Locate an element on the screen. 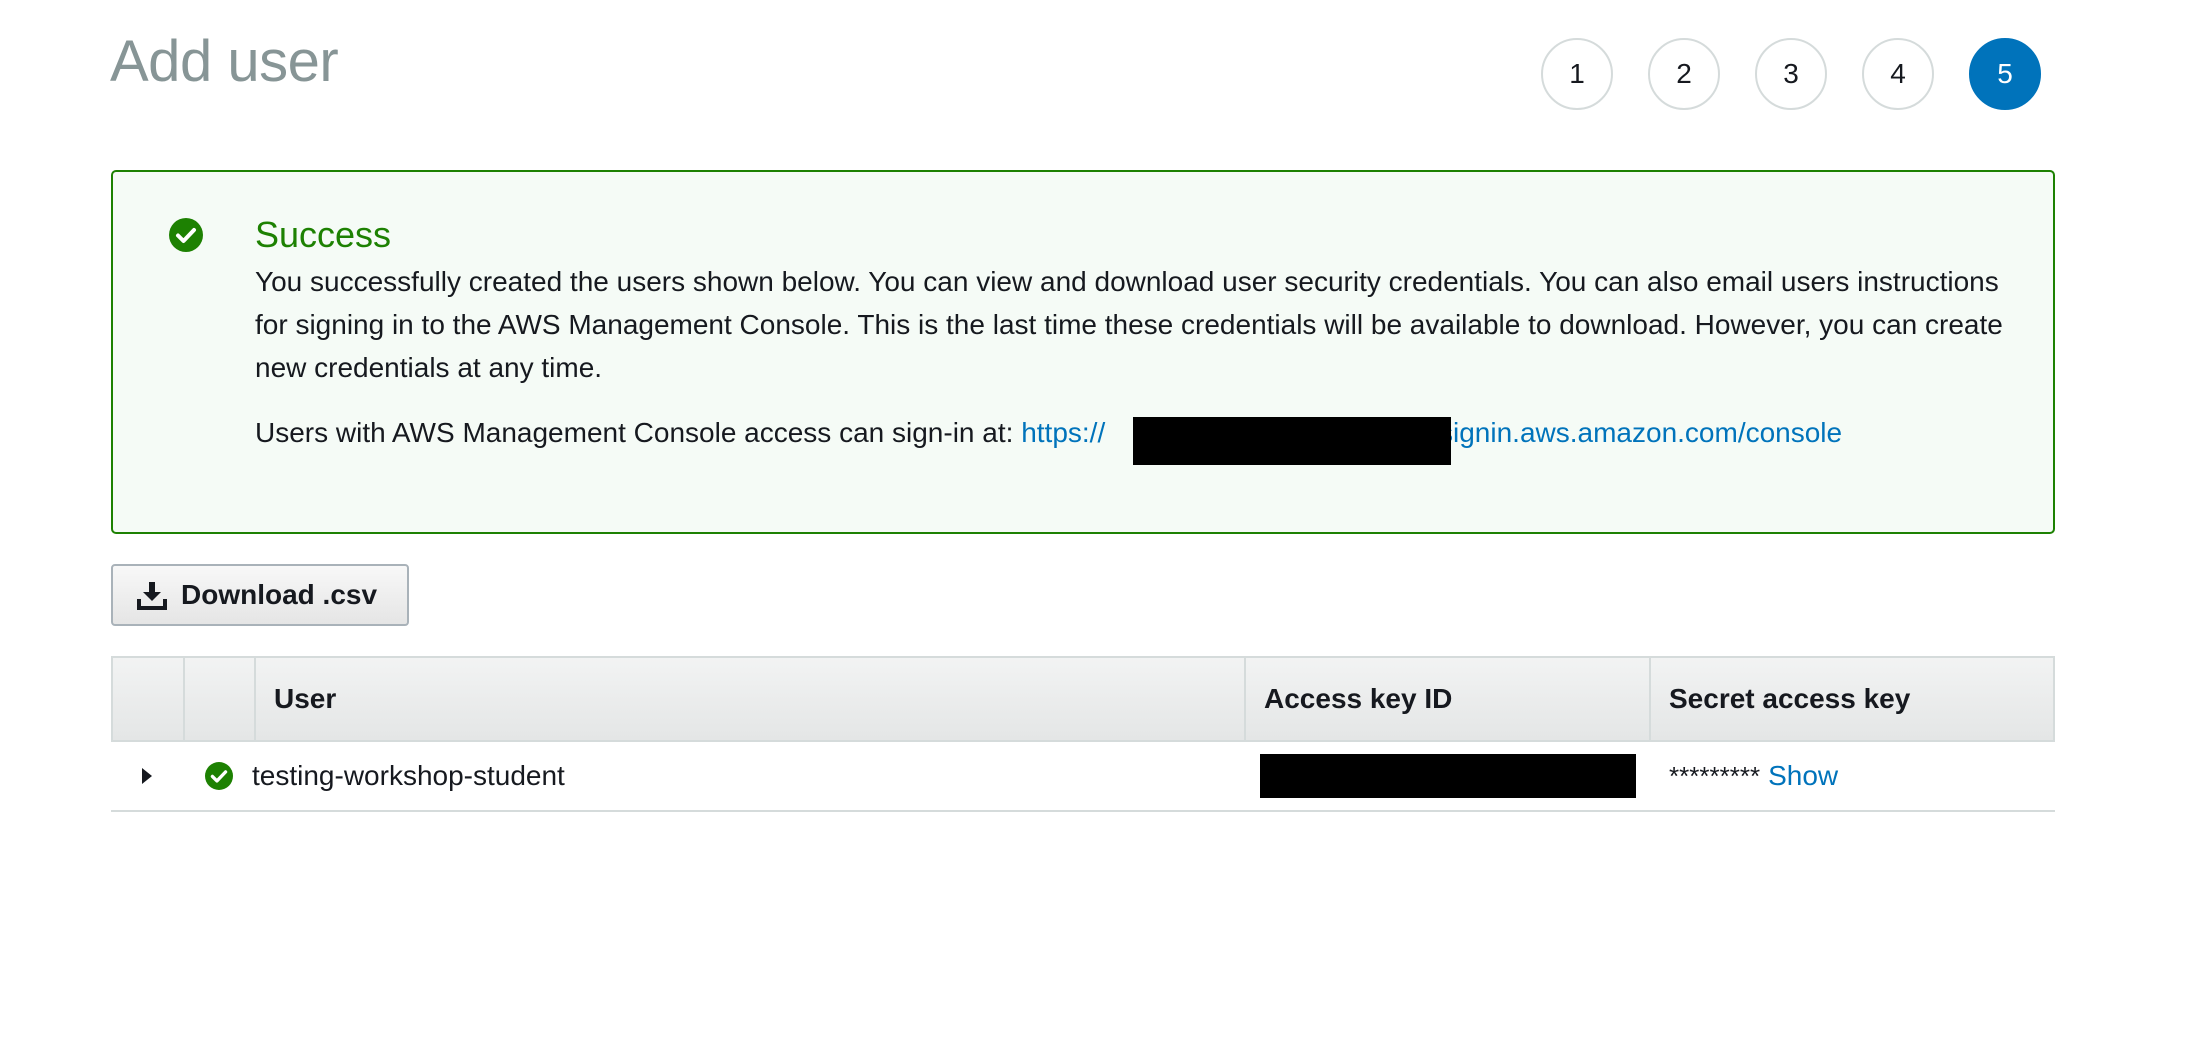  wizard-steps: 1 2 3 4 5 is located at coordinates (1791, 74).